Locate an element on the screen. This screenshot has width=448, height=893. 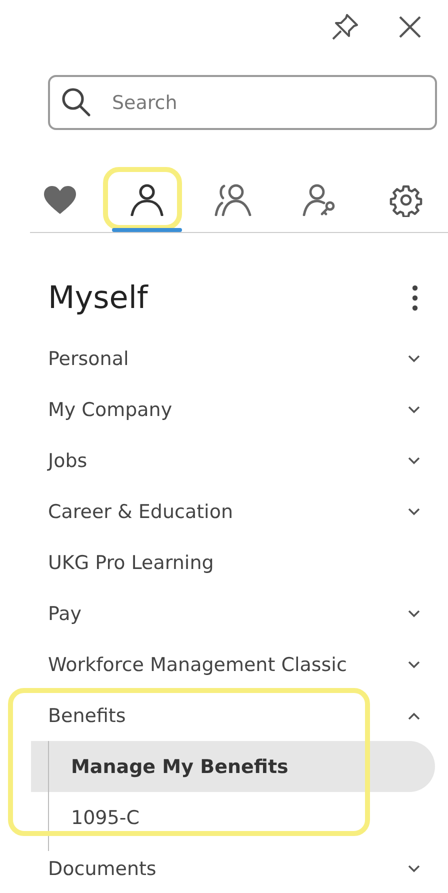
heart-icon is located at coordinates (60, 199).